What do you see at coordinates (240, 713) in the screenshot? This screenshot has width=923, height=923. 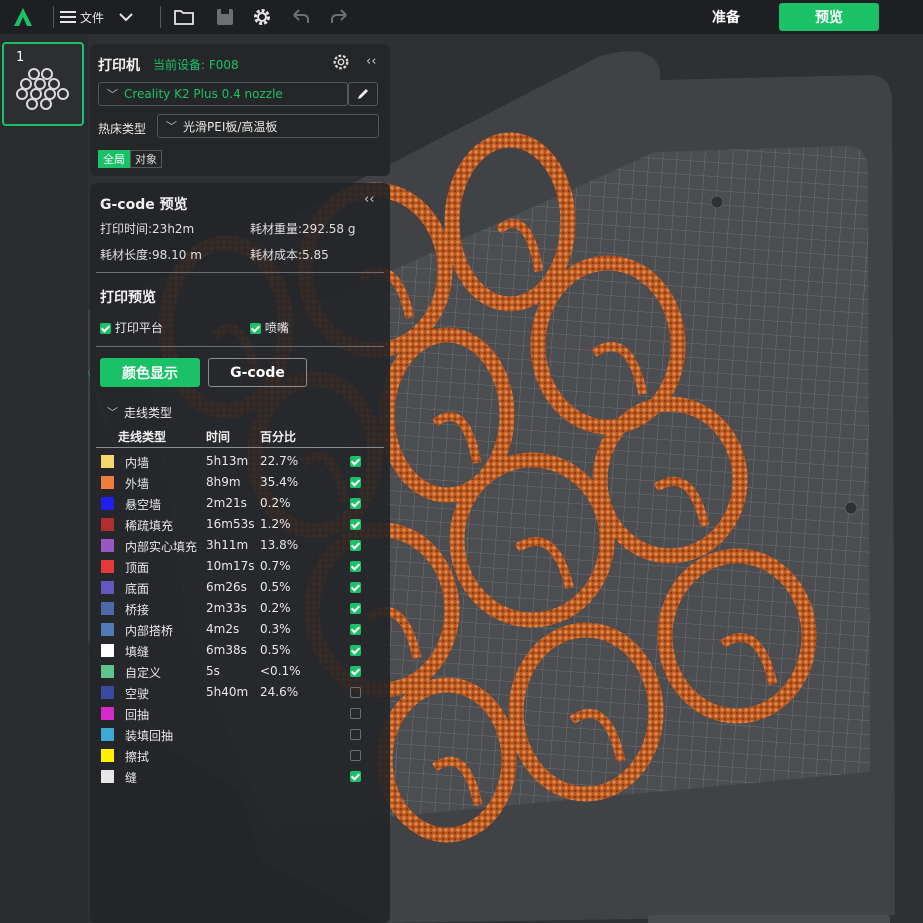 I see `legend-row: 回抽` at bounding box center [240, 713].